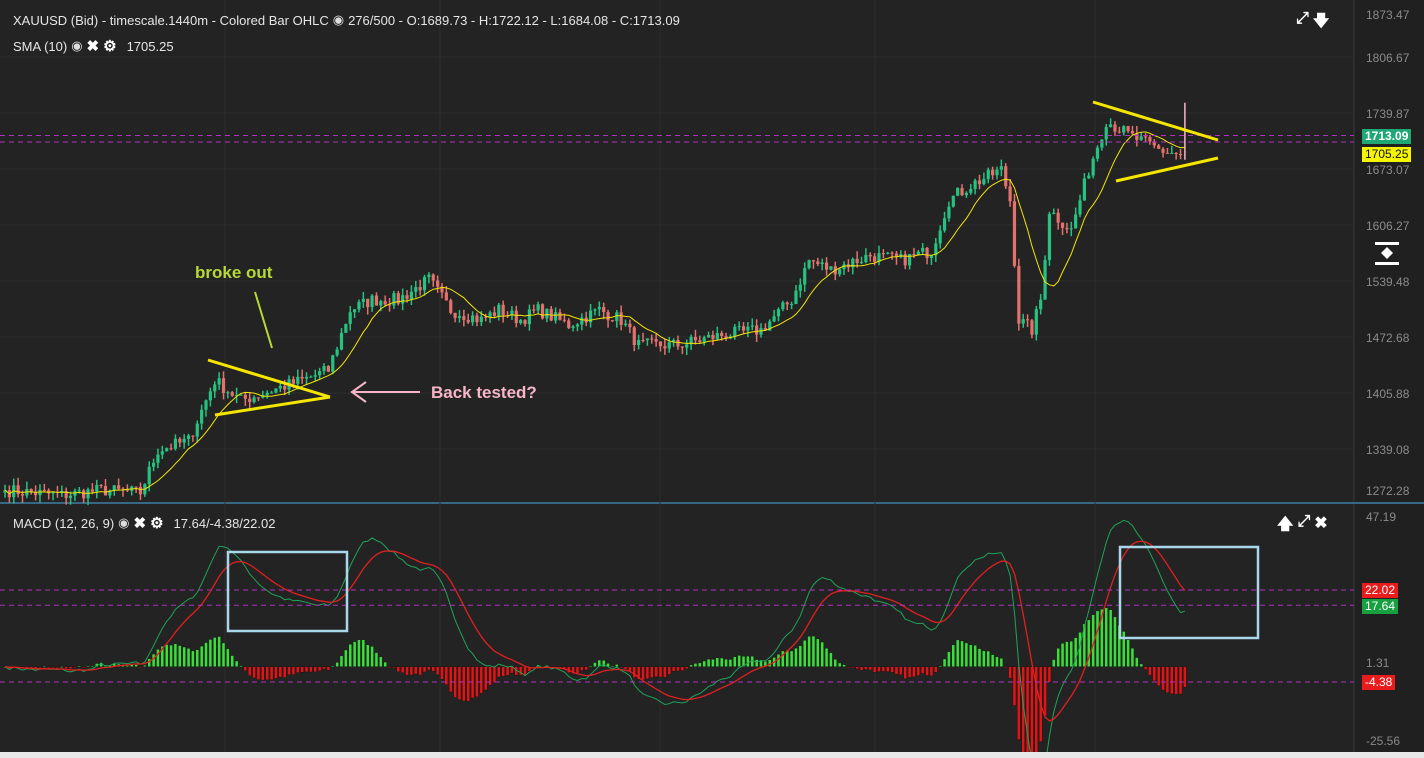 This screenshot has width=1424, height=758. What do you see at coordinates (1285, 526) in the screenshot?
I see `move-up-icon: 🡅` at bounding box center [1285, 526].